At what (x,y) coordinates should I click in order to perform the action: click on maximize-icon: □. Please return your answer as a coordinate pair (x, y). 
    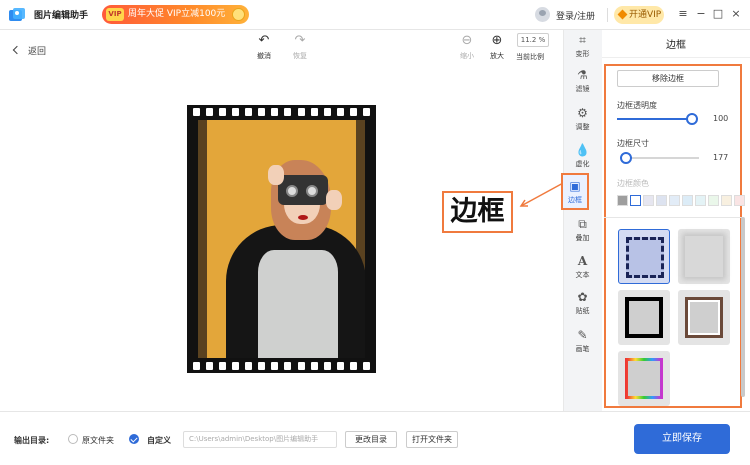
    Looking at the image, I should click on (718, 14).